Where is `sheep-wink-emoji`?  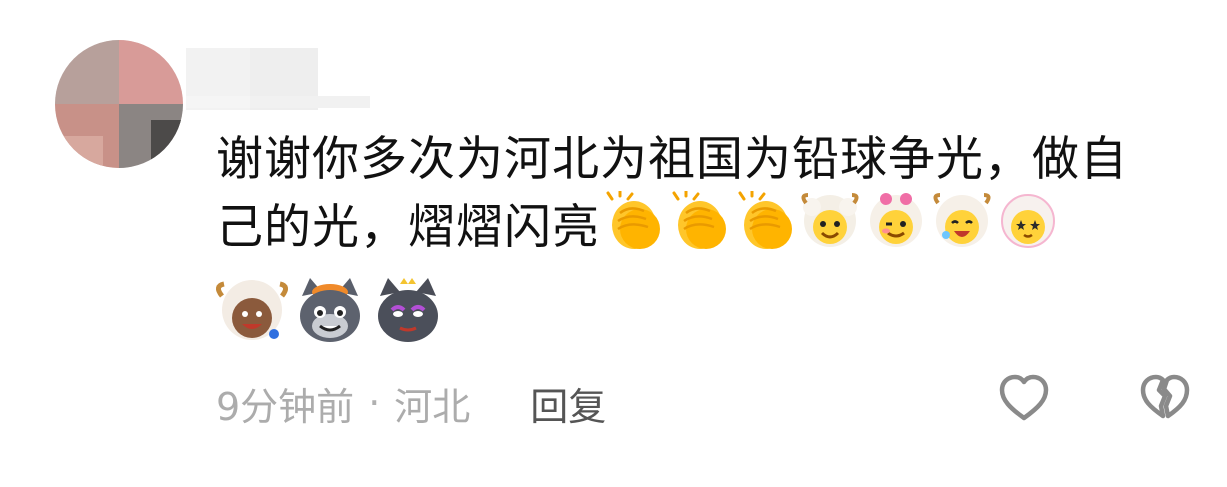
sheep-wink-emoji is located at coordinates (896, 221).